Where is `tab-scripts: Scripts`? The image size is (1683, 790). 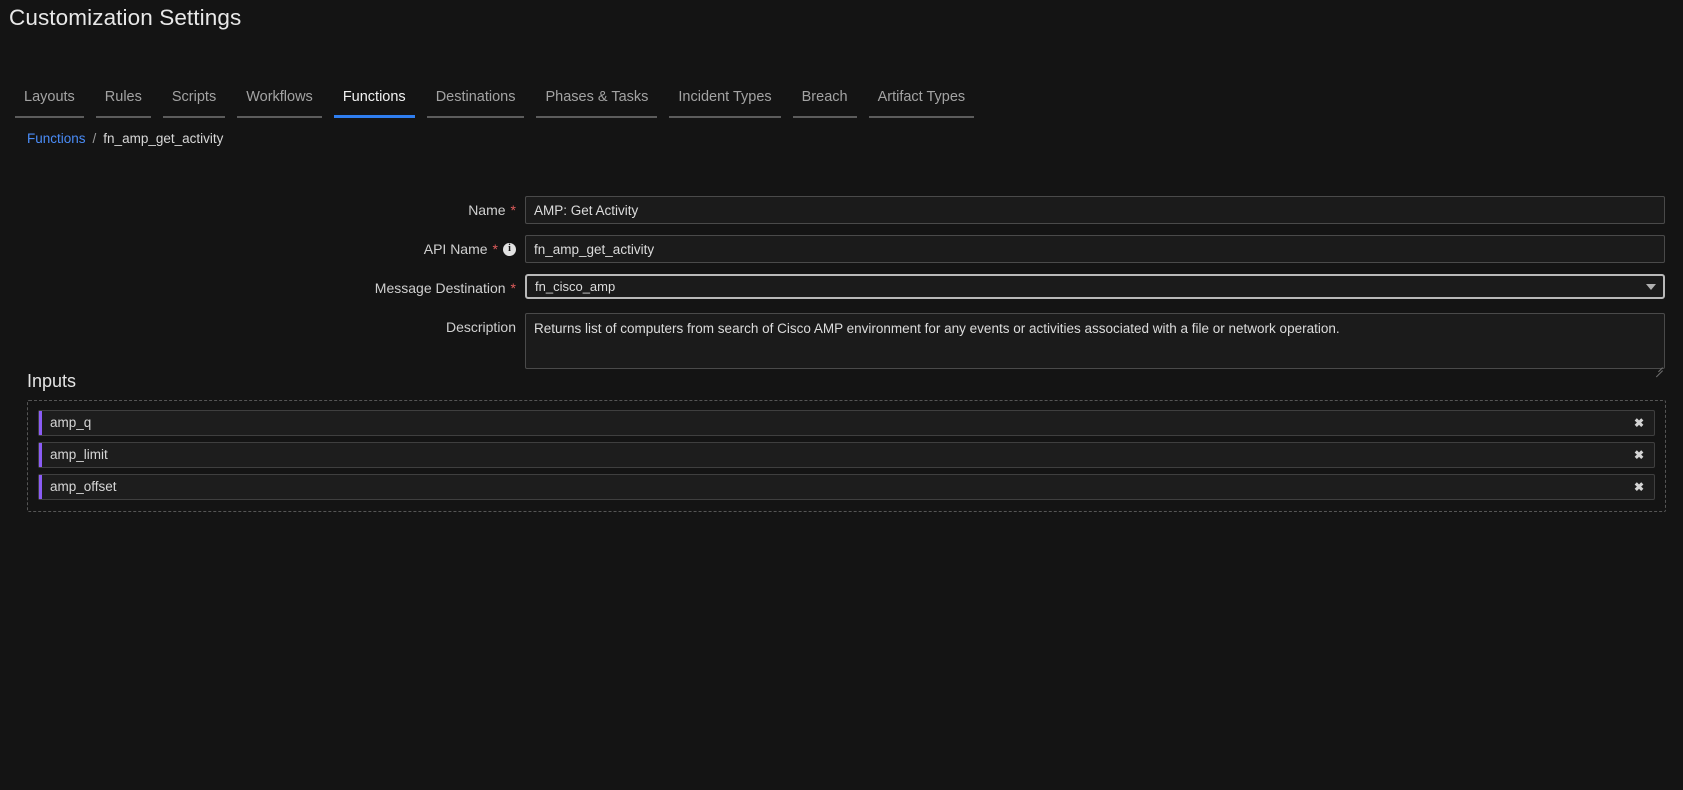
tab-scripts: Scripts is located at coordinates (194, 103).